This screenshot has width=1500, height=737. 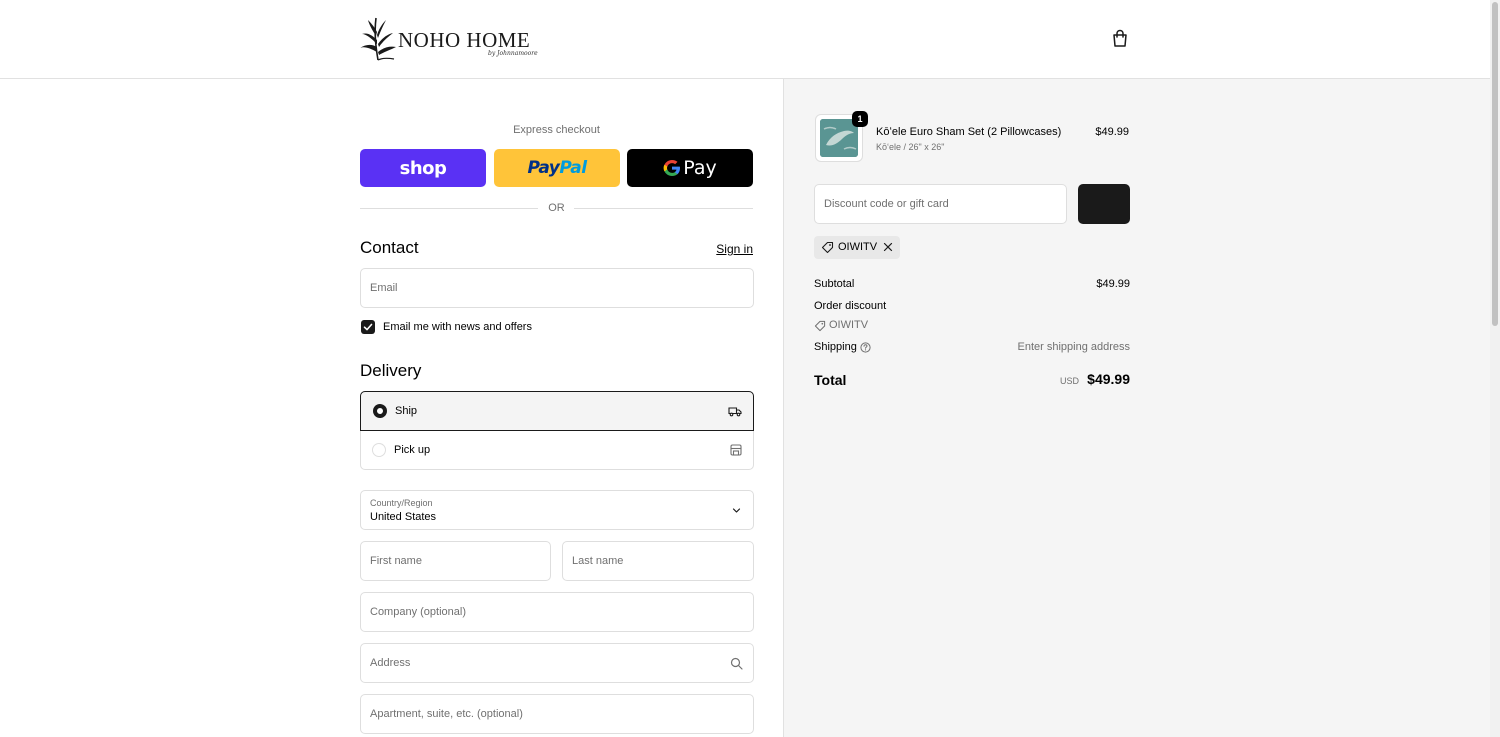 I want to click on discount-placeholder: Discount code or gift card, so click(x=886, y=204).